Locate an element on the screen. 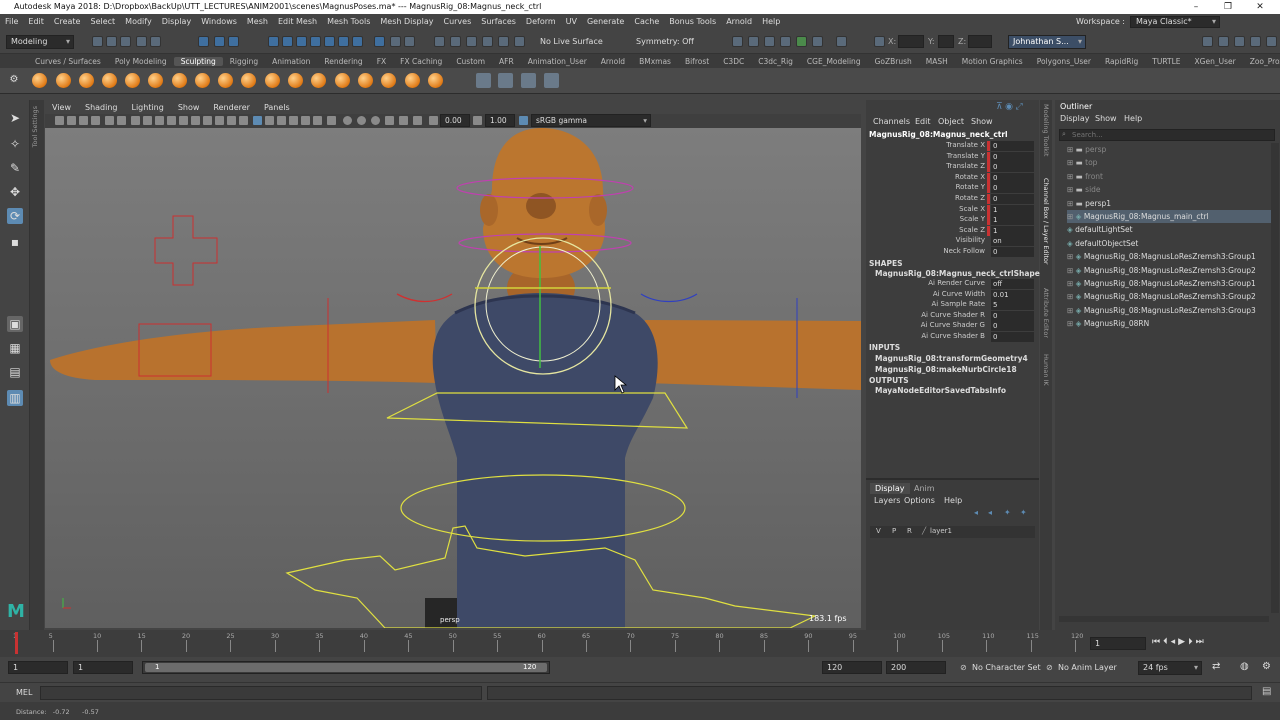 The image size is (1280, 720). xray-icon is located at coordinates (361, 120).